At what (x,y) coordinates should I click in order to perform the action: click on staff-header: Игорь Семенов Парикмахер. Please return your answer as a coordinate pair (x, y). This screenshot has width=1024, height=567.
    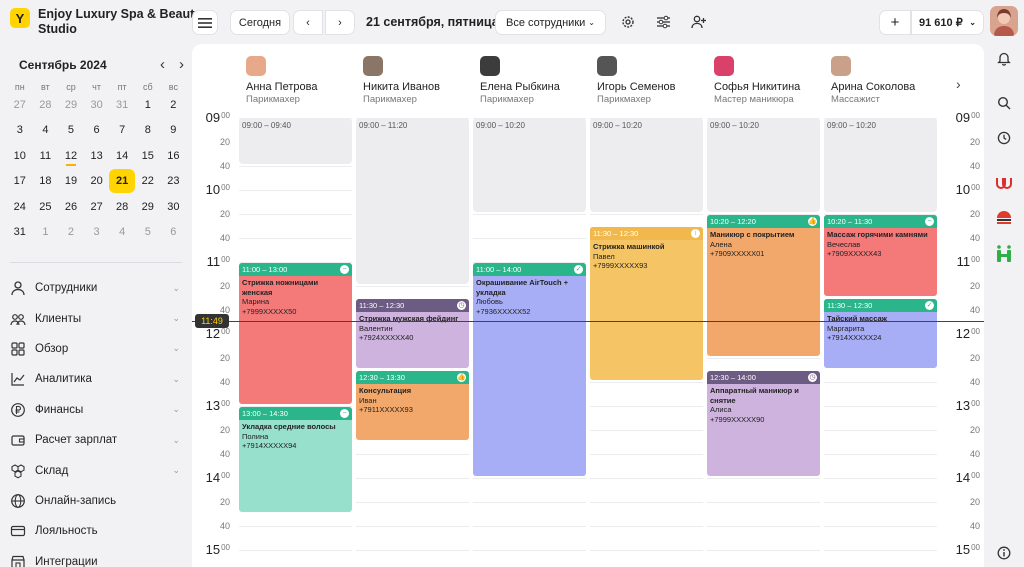
    Looking at the image, I should click on (654, 81).